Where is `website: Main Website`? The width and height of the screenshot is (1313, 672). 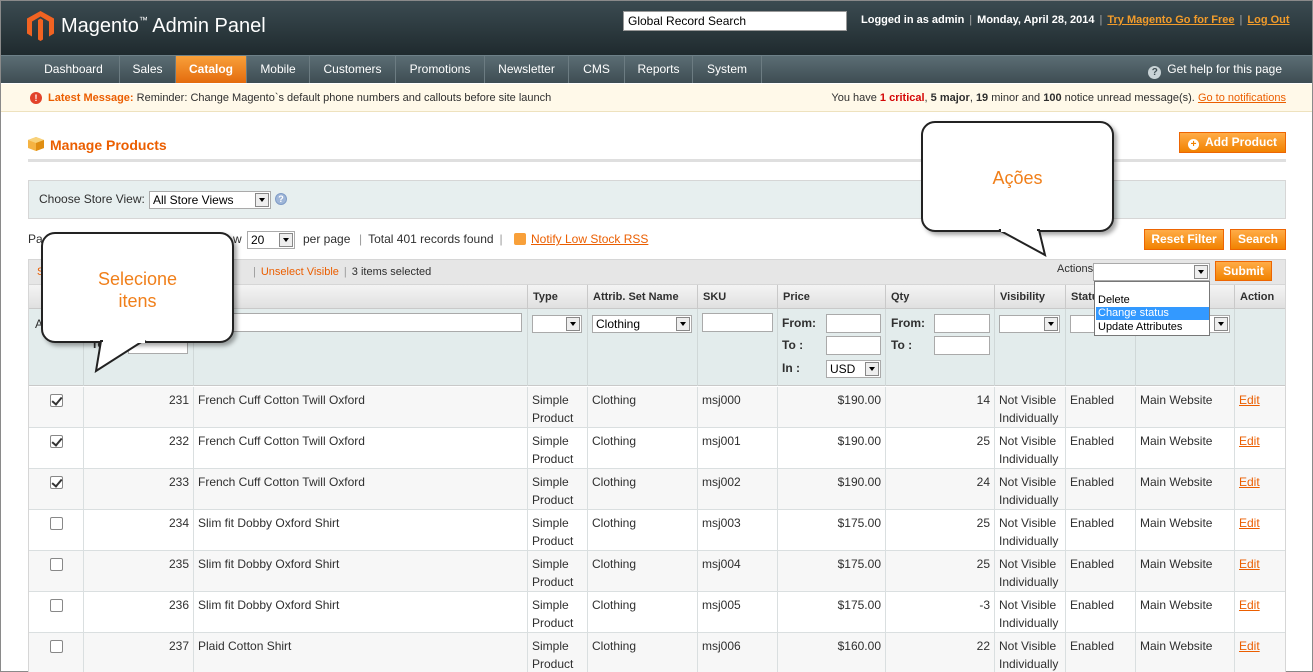
website: Main Website is located at coordinates (1185, 530).